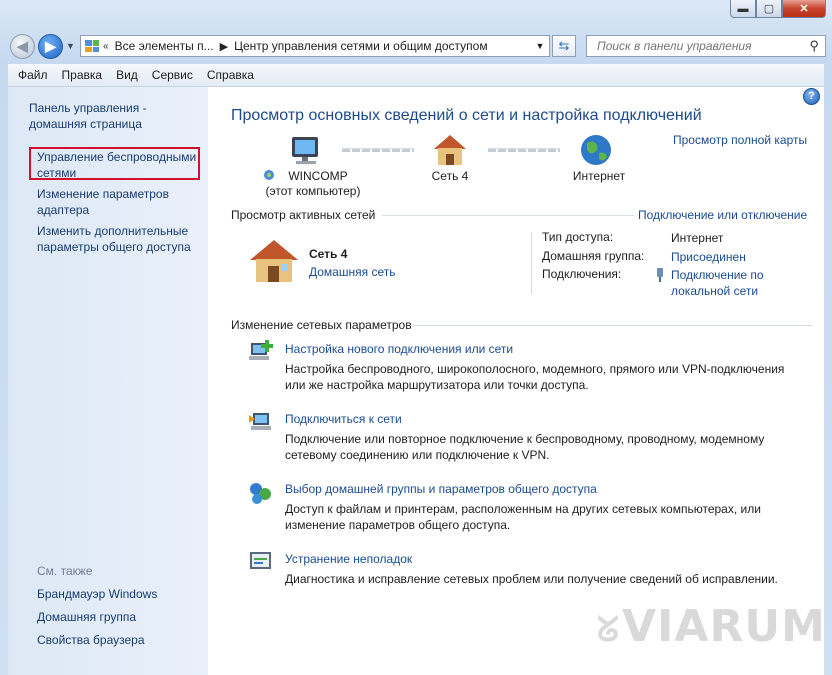 The width and height of the screenshot is (832, 675). I want to click on caption-buttons: ▬ ▢ ✕, so click(778, 9).